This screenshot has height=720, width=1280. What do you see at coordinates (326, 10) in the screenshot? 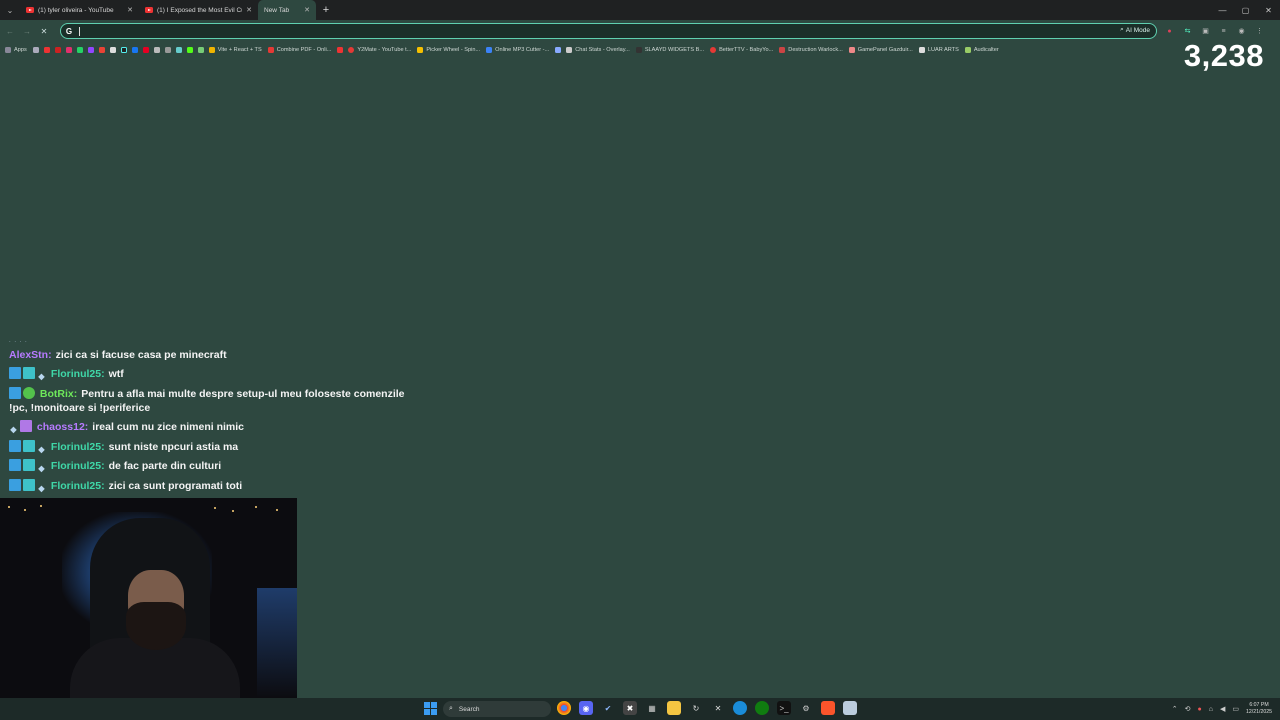
I see `new-tab-button: +` at bounding box center [326, 10].